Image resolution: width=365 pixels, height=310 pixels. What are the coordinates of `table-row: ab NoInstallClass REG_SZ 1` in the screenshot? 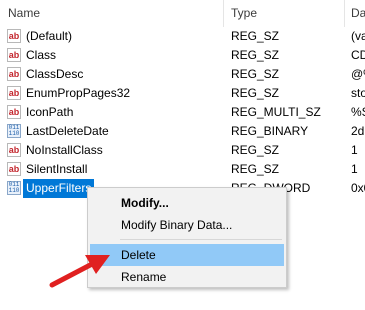 It's located at (182, 150).